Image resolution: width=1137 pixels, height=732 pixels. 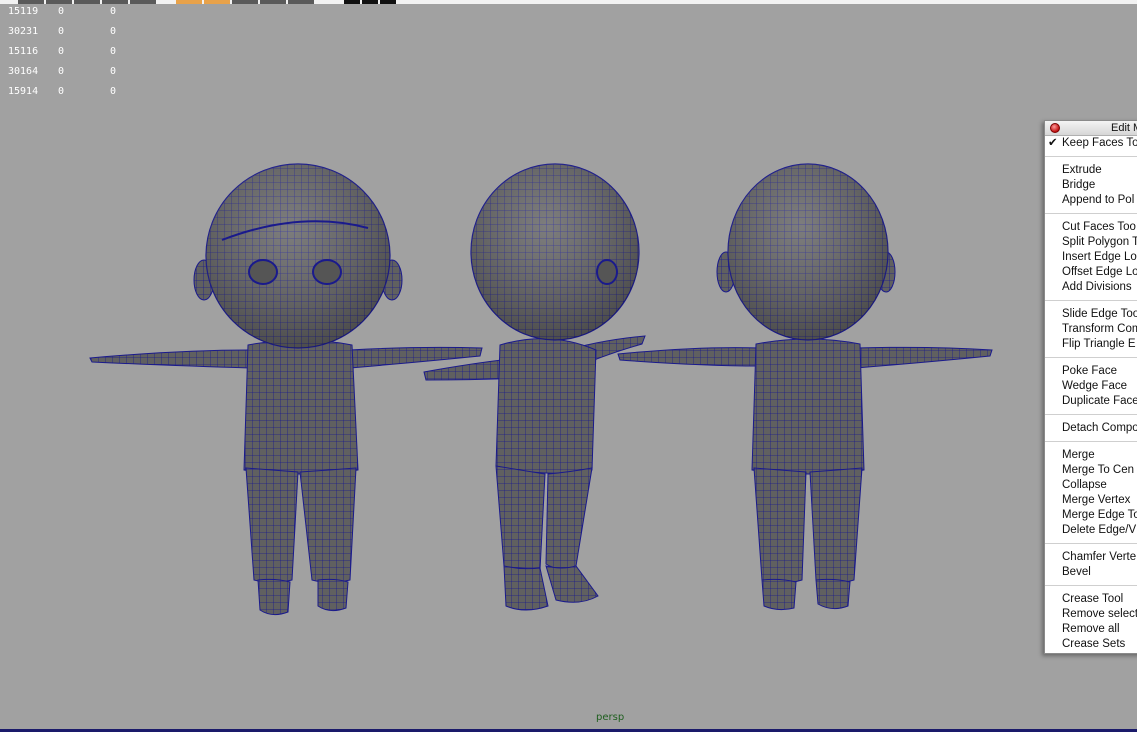 I want to click on menu-item-detach-component: Detach Compo, so click(x=1091, y=428).